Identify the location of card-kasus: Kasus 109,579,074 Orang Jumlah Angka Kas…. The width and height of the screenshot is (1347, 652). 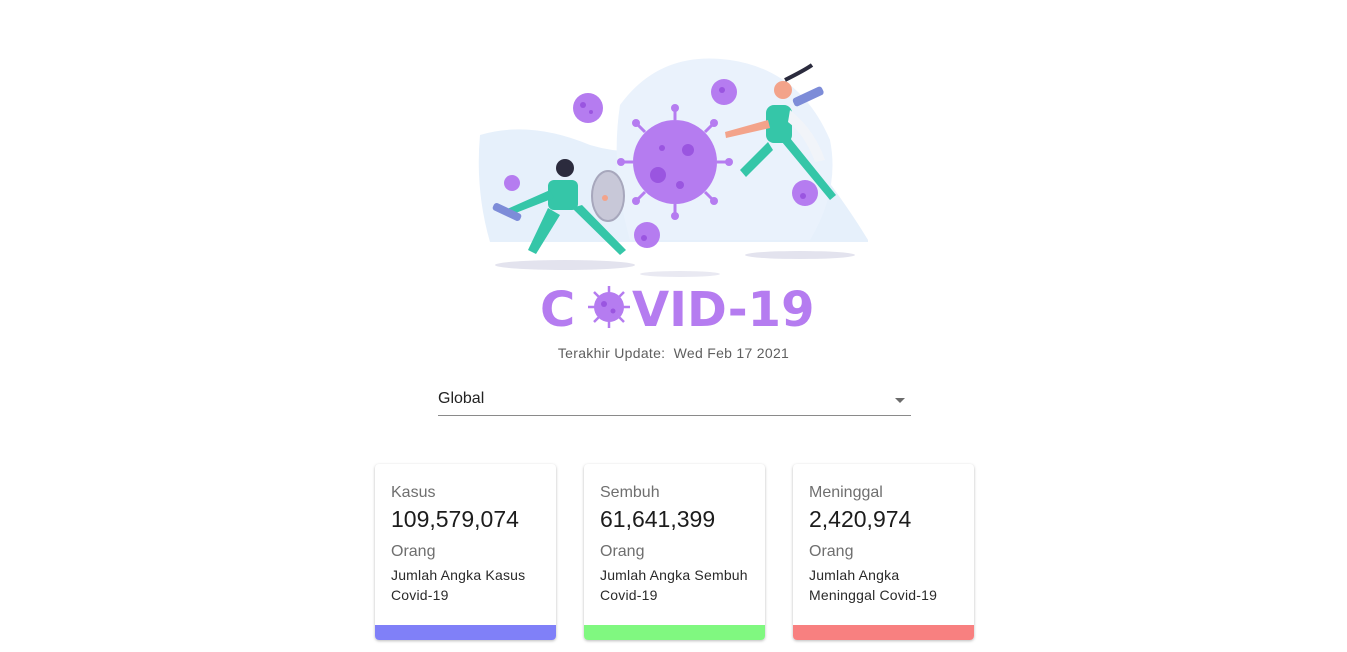
(465, 552).